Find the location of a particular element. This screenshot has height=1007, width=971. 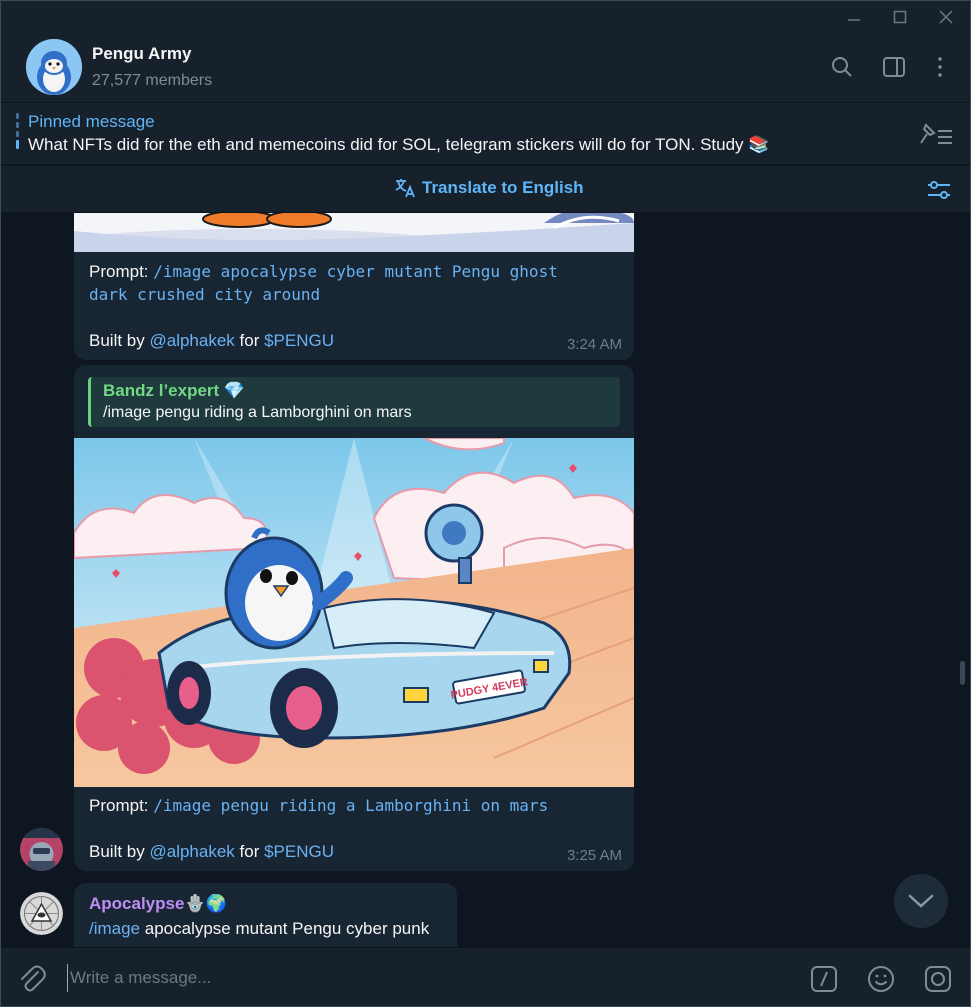

translate-icon is located at coordinates (405, 188).